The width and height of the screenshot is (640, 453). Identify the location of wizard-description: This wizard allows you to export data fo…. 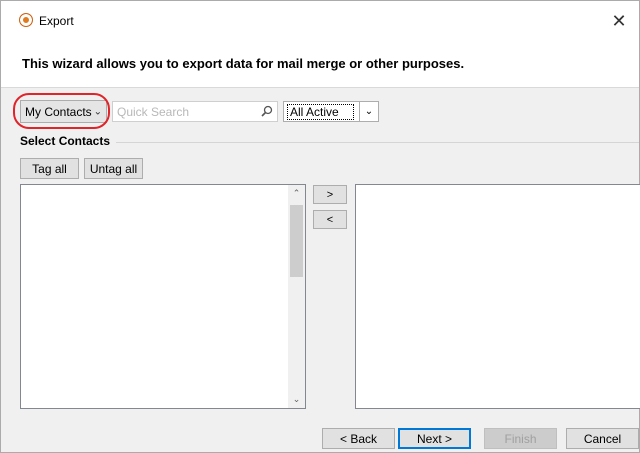
(243, 63).